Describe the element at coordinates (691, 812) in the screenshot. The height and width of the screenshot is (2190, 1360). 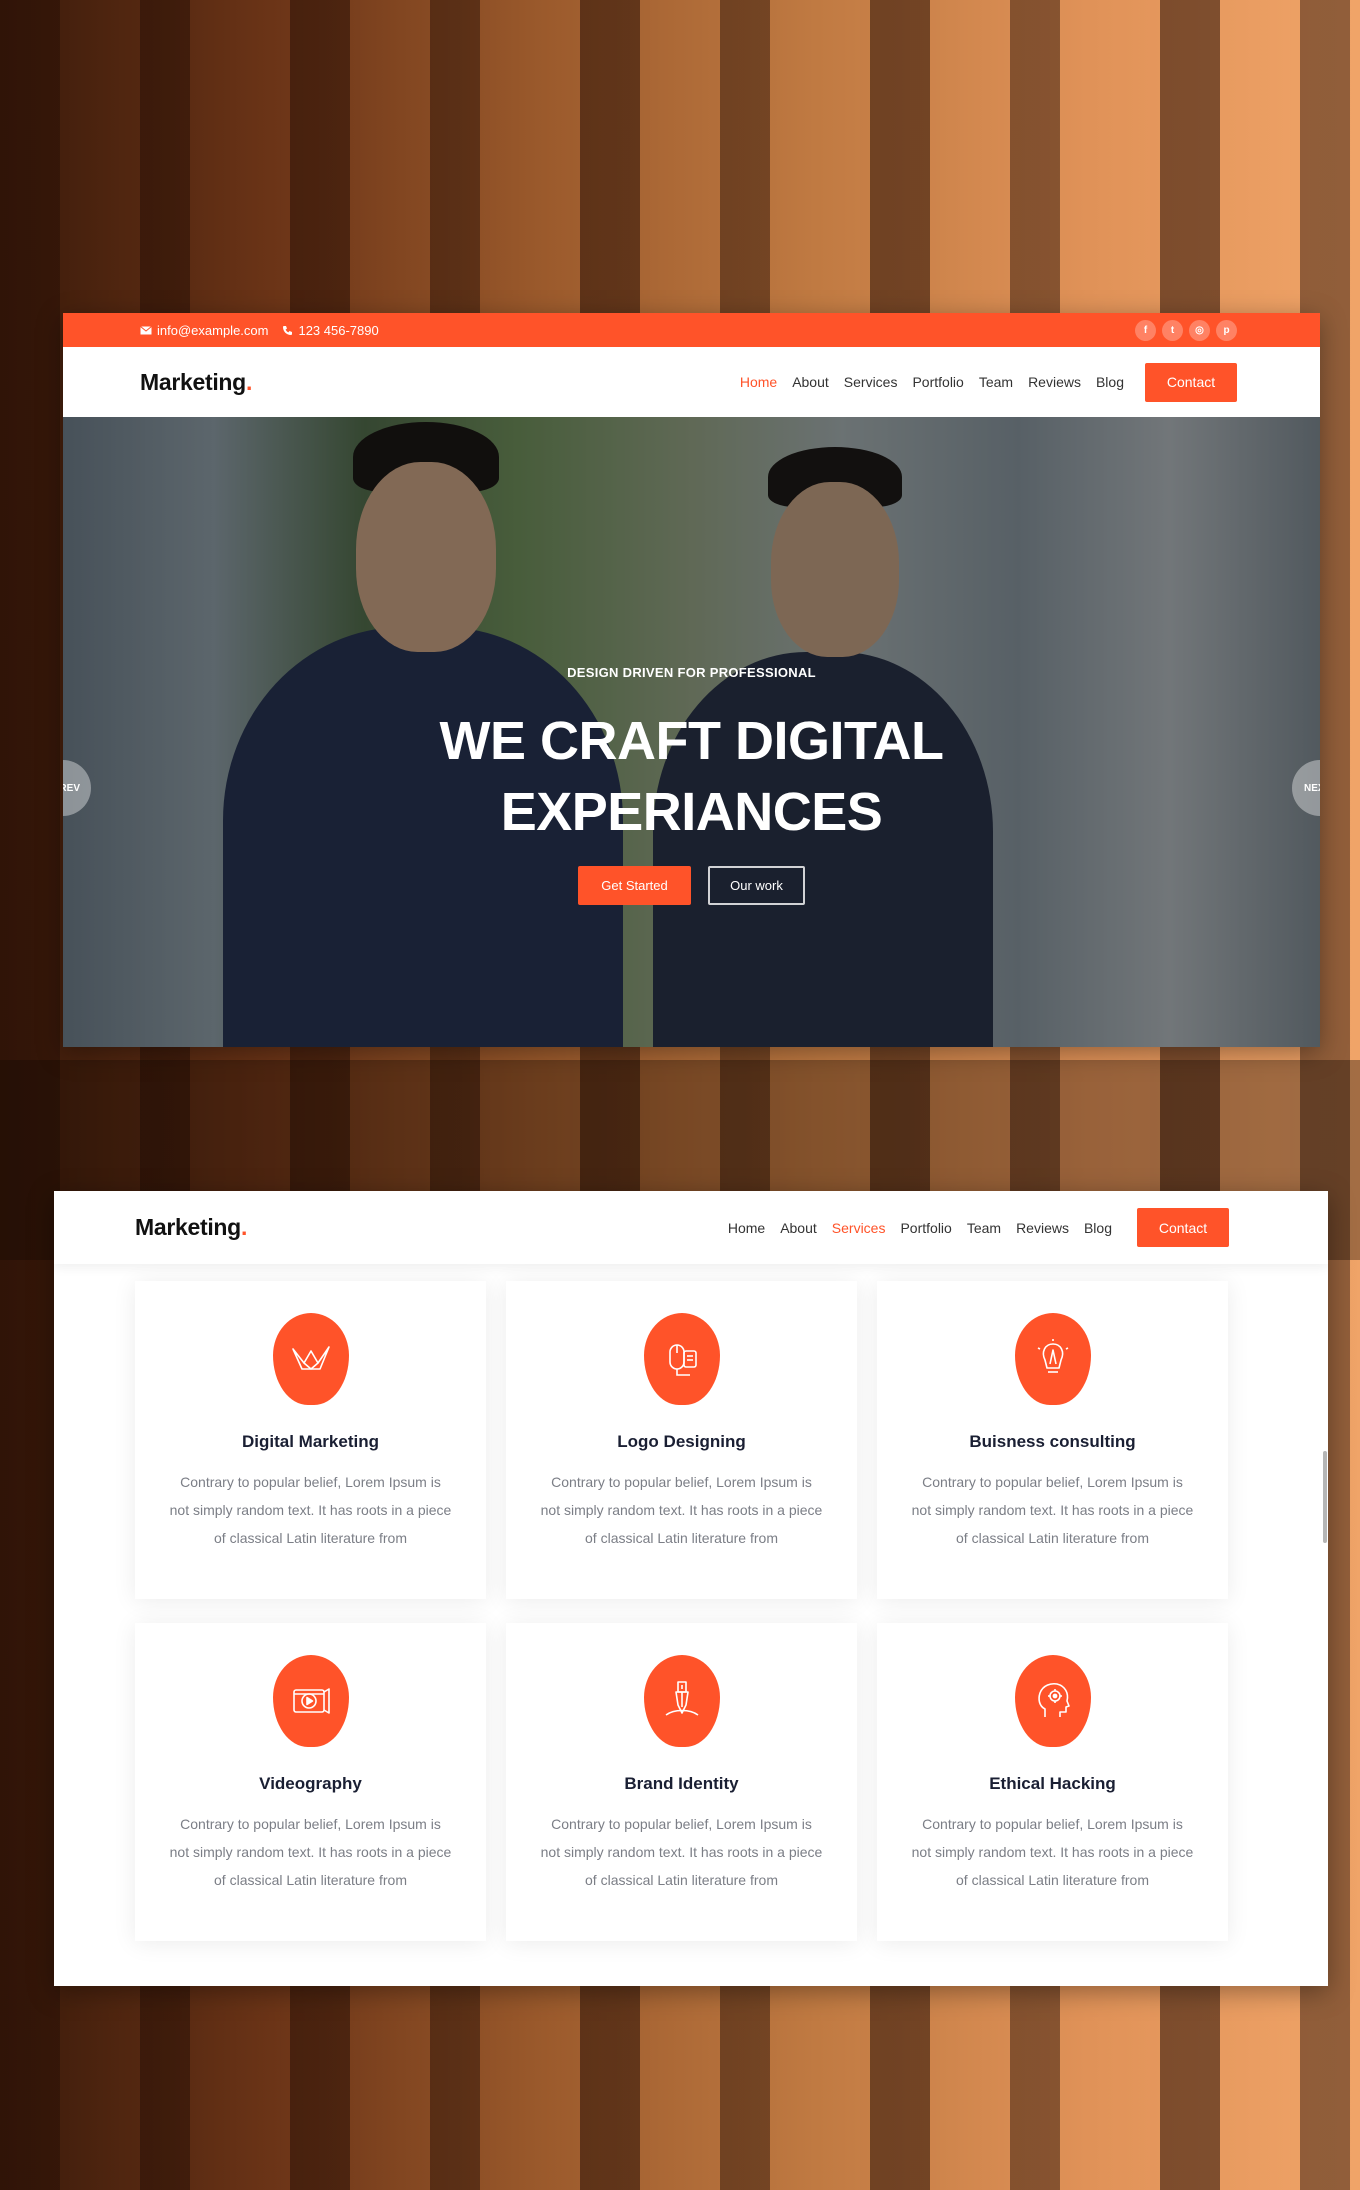
I see `hero-title-line-2: EXPERIANCES` at that location.